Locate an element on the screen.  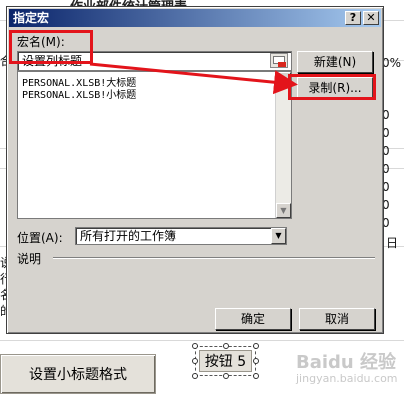
annotation-box-record is located at coordinates (332, 87).